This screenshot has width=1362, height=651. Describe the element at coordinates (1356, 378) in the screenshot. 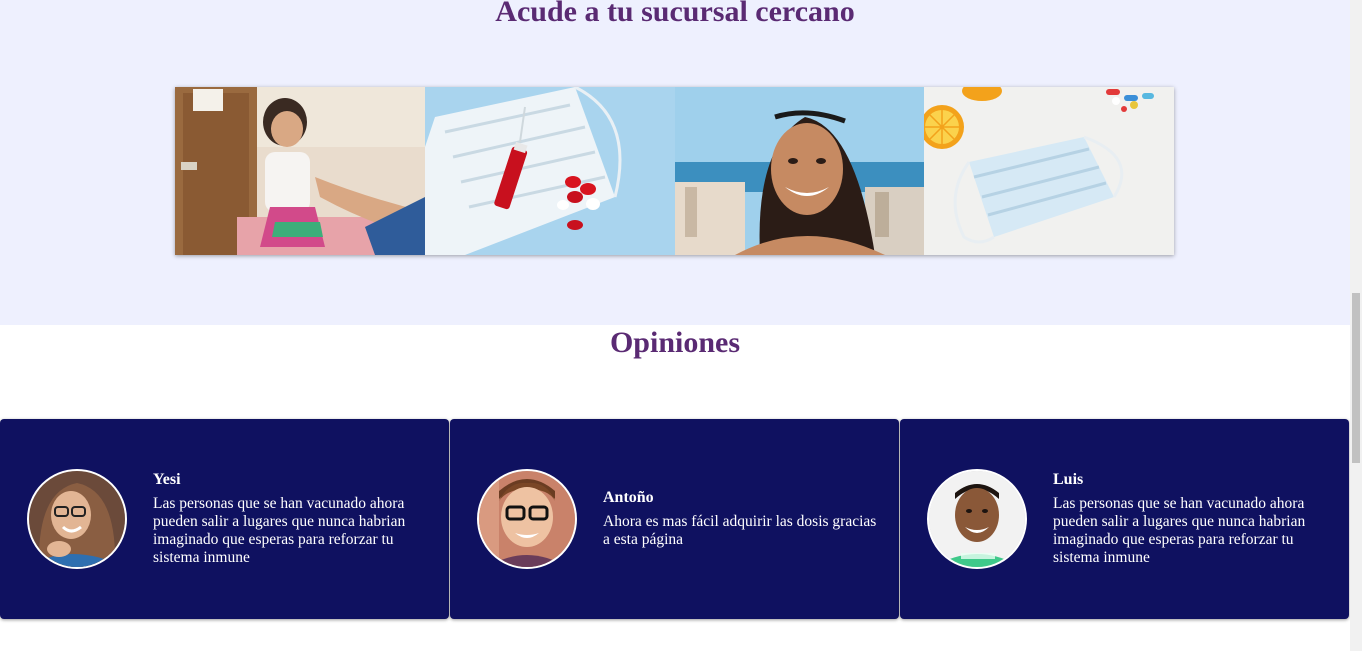

I see `scrollbar-thumb` at that location.